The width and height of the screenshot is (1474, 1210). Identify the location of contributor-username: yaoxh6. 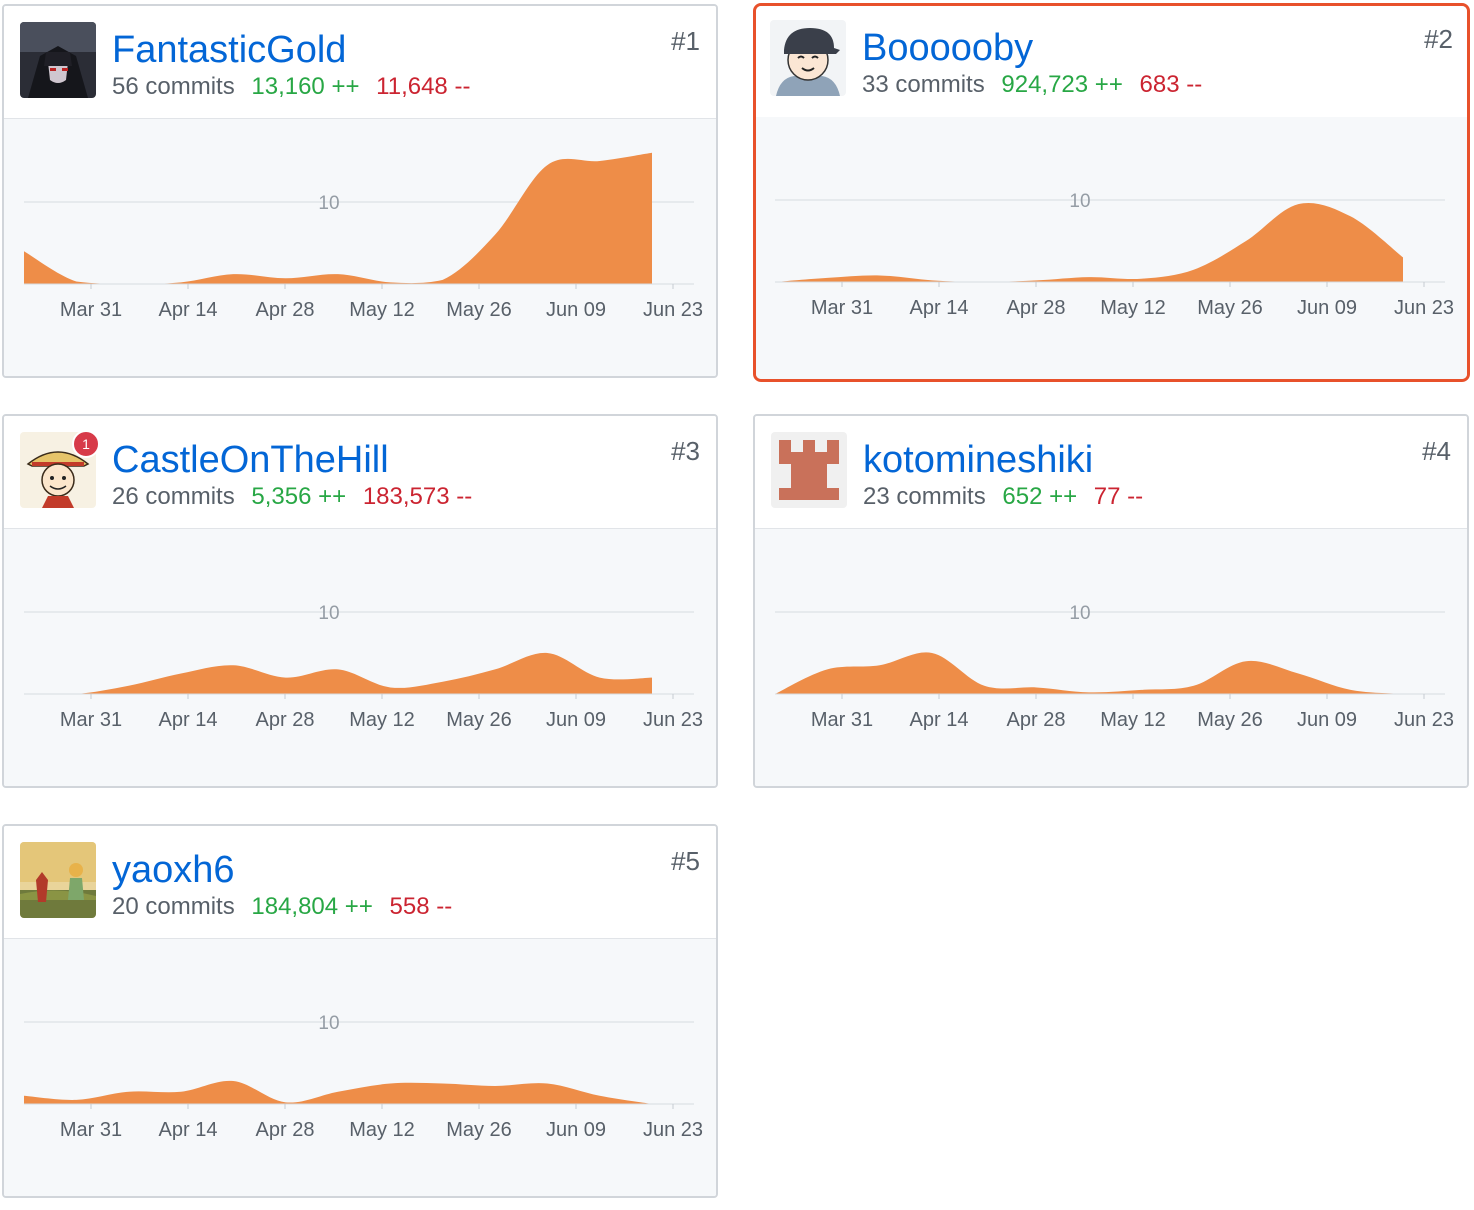
(173, 870).